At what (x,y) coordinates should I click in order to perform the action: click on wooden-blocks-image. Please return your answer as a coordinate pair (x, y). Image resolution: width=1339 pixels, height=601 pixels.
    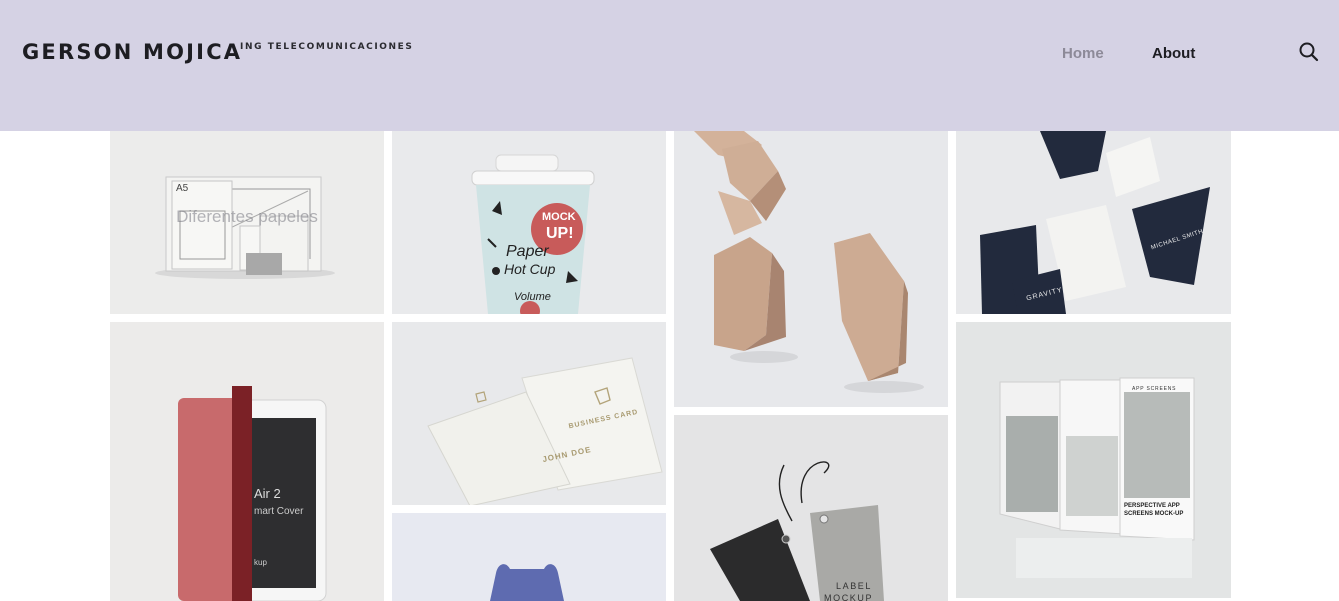
    Looking at the image, I should click on (811, 269).